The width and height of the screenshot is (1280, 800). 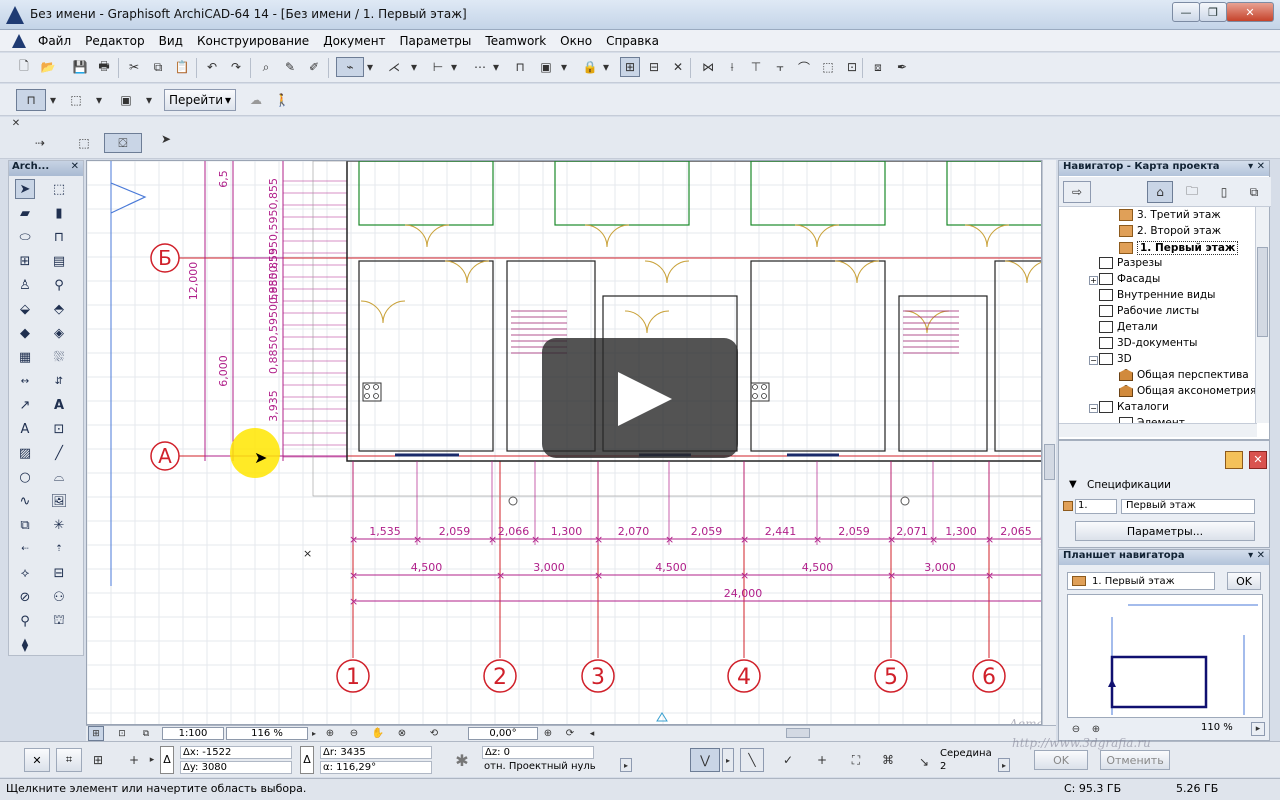 I want to click on chair-tool-icon: ♙, so click(x=25, y=285).